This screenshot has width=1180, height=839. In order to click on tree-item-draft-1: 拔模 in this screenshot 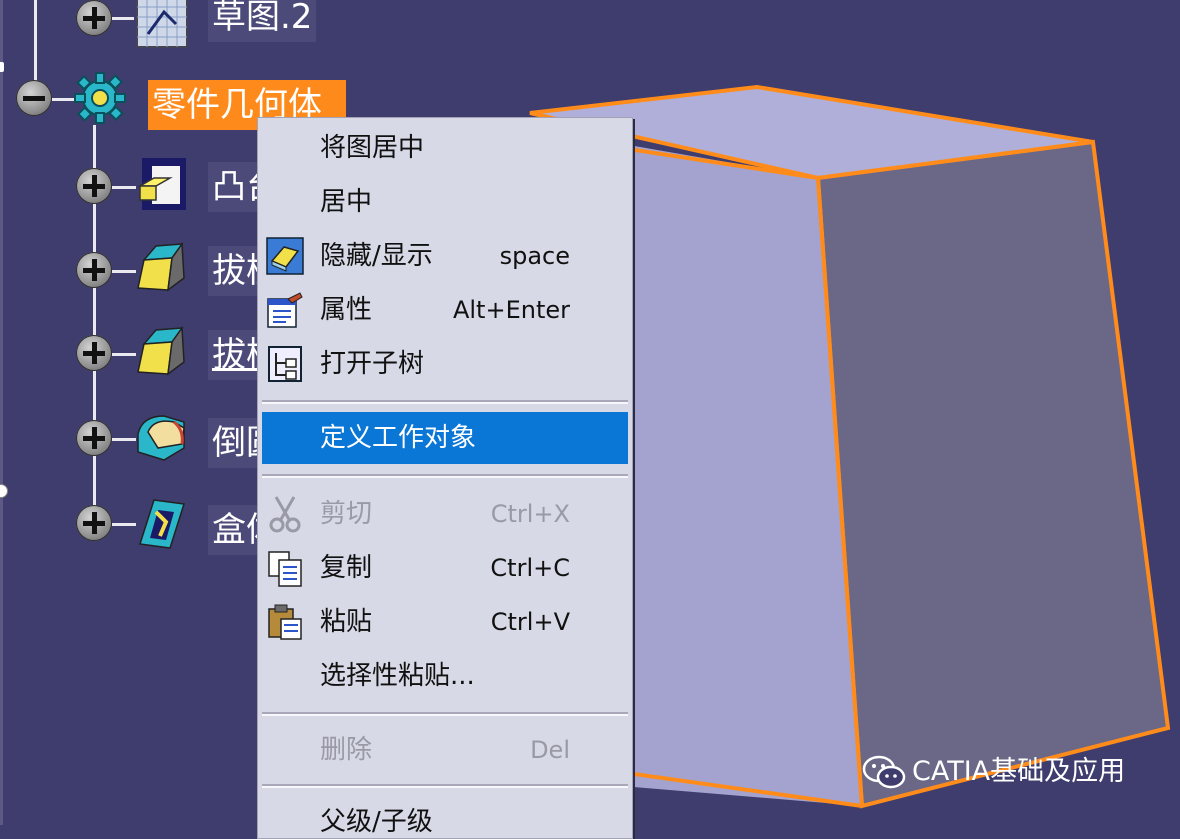, I will do `click(236, 271)`.